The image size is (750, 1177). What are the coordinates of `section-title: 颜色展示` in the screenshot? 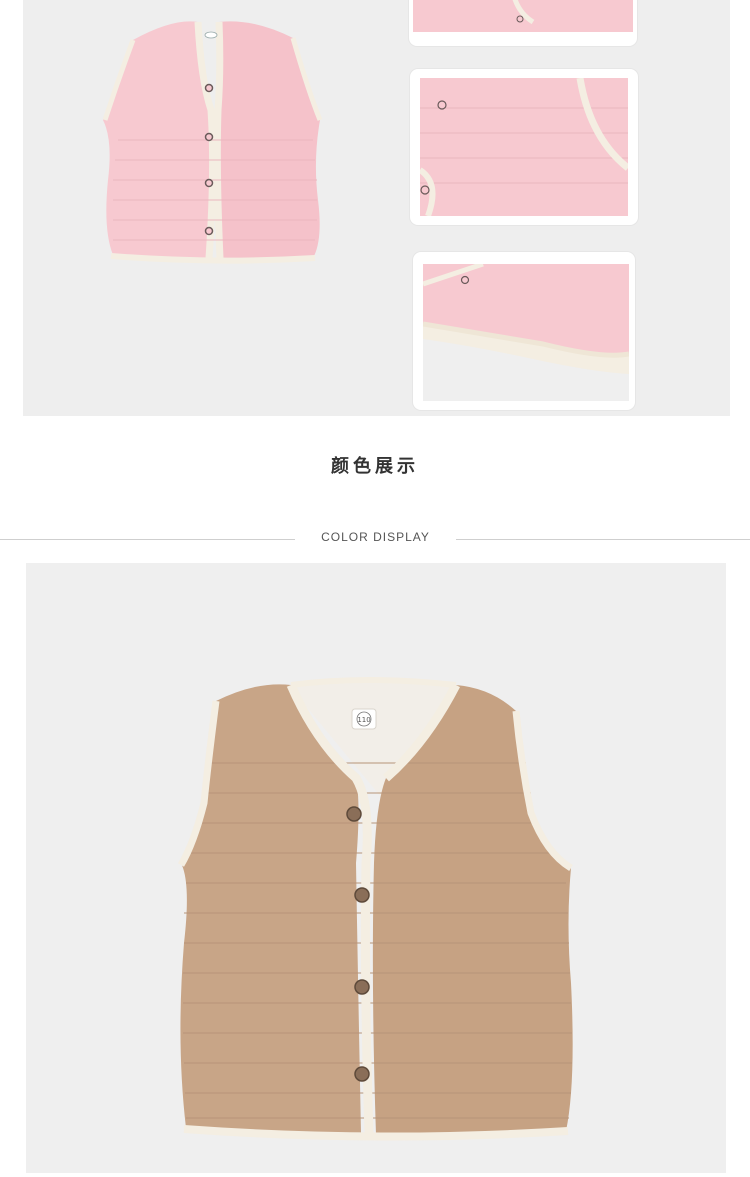 It's located at (375, 466).